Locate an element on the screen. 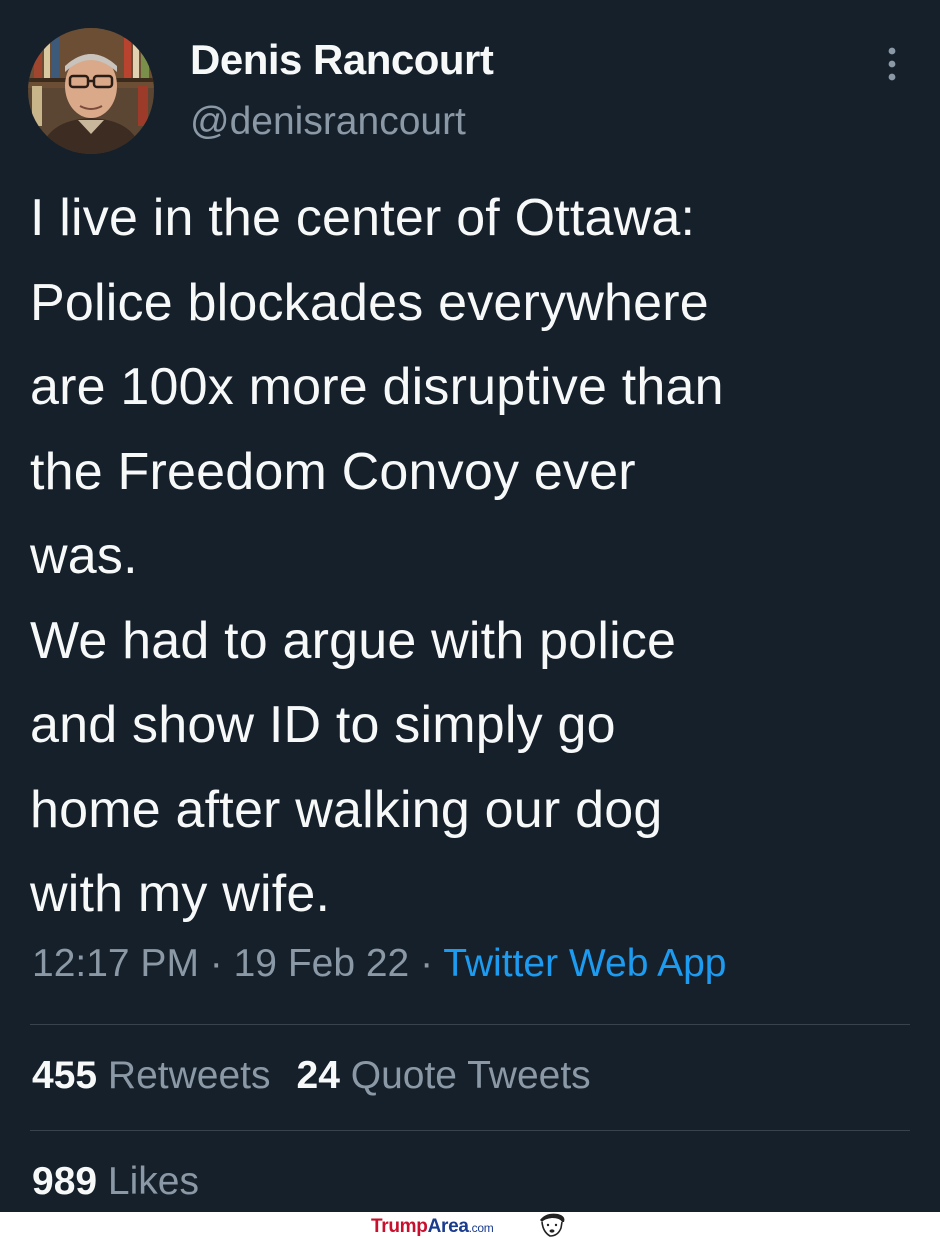  tweet-text-line: We had to argue with police is located at coordinates (353, 640).